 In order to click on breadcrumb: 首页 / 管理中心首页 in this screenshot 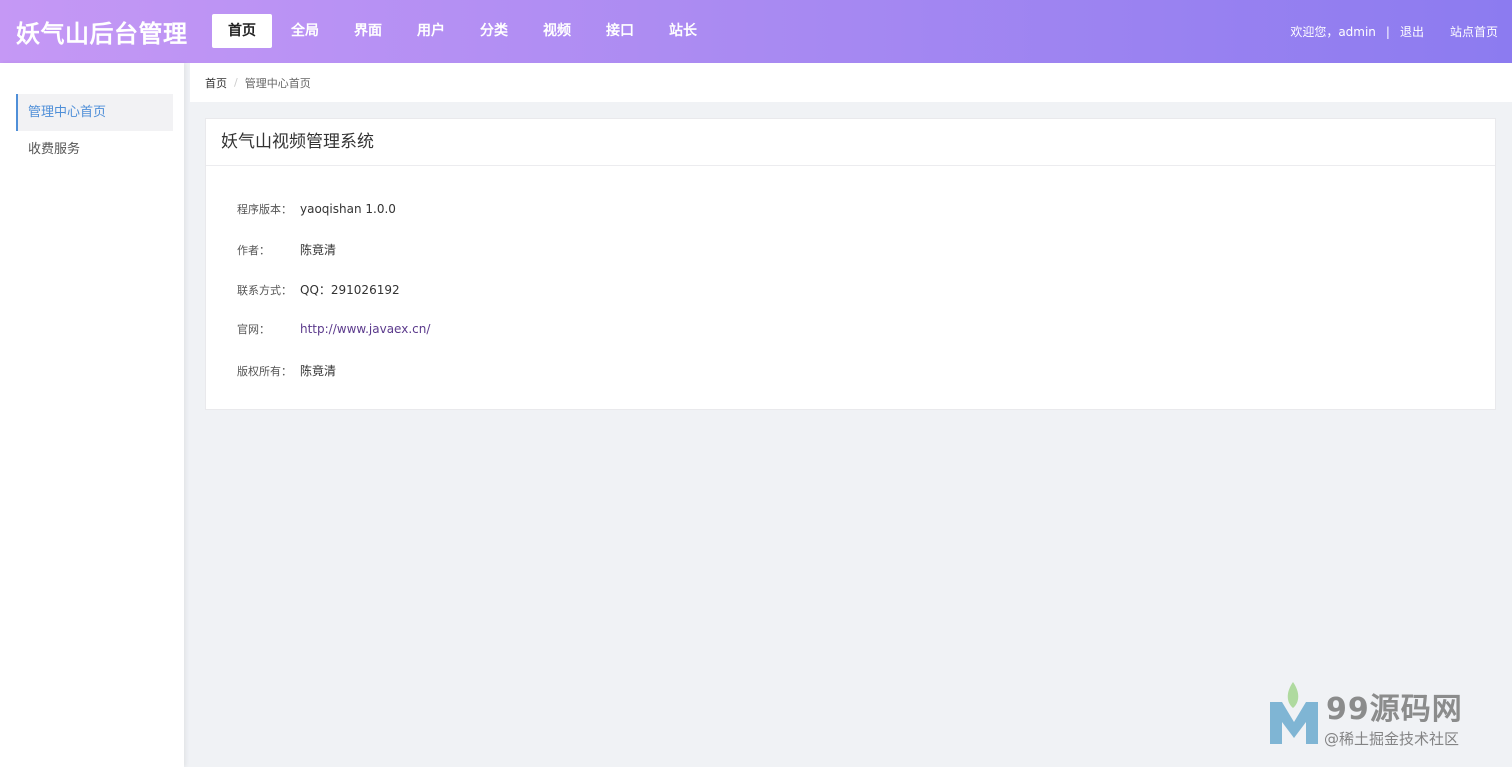, I will do `click(851, 82)`.